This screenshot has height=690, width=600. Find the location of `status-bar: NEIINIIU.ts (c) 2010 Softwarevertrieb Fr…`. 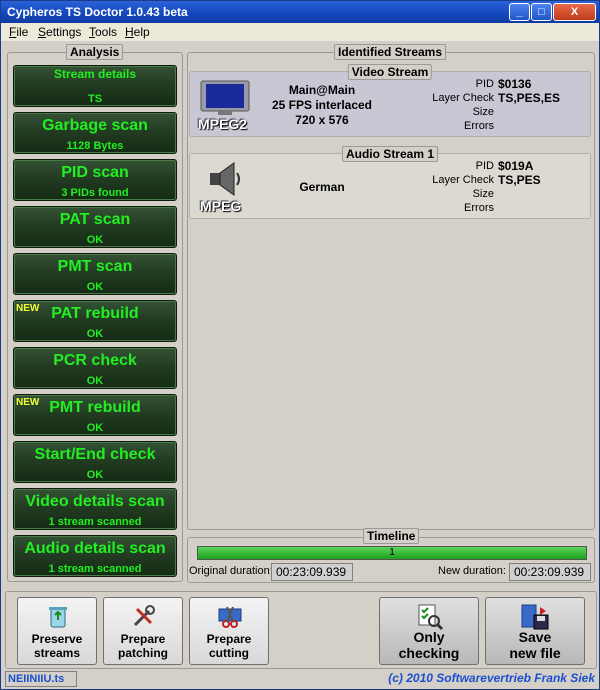

status-bar: NEIINIIU.ts (c) 2010 Softwarevertrieb Fr… is located at coordinates (300, 679).